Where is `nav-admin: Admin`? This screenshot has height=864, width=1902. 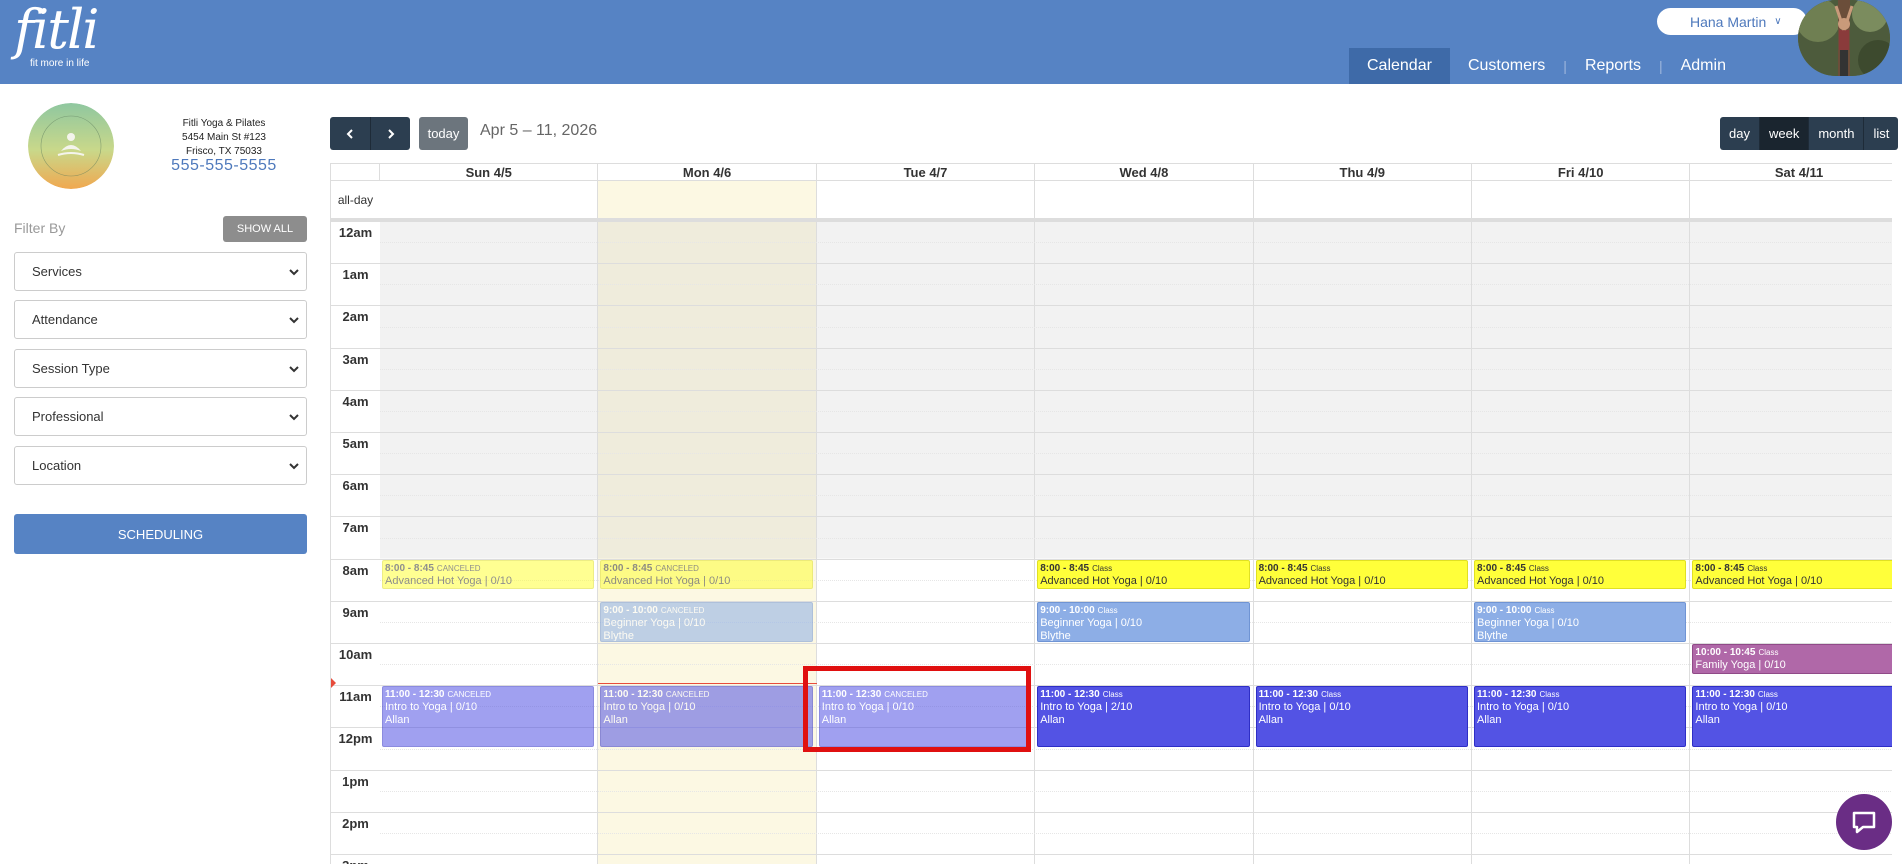 nav-admin: Admin is located at coordinates (1703, 66).